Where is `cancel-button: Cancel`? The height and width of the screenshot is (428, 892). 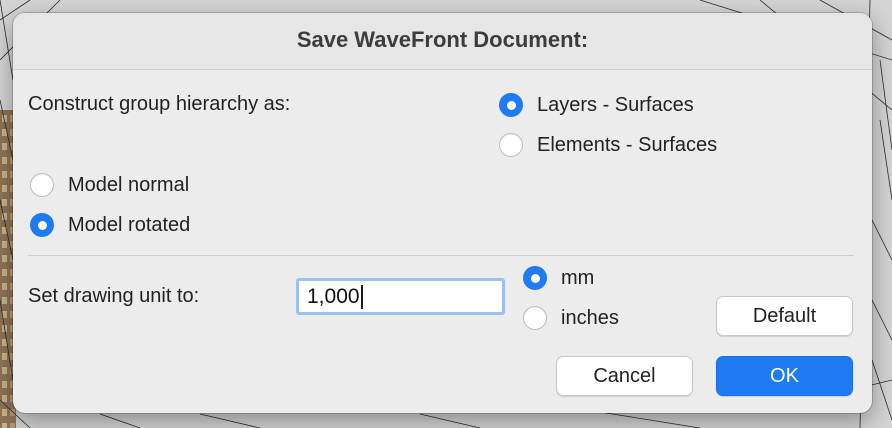
cancel-button: Cancel is located at coordinates (624, 376).